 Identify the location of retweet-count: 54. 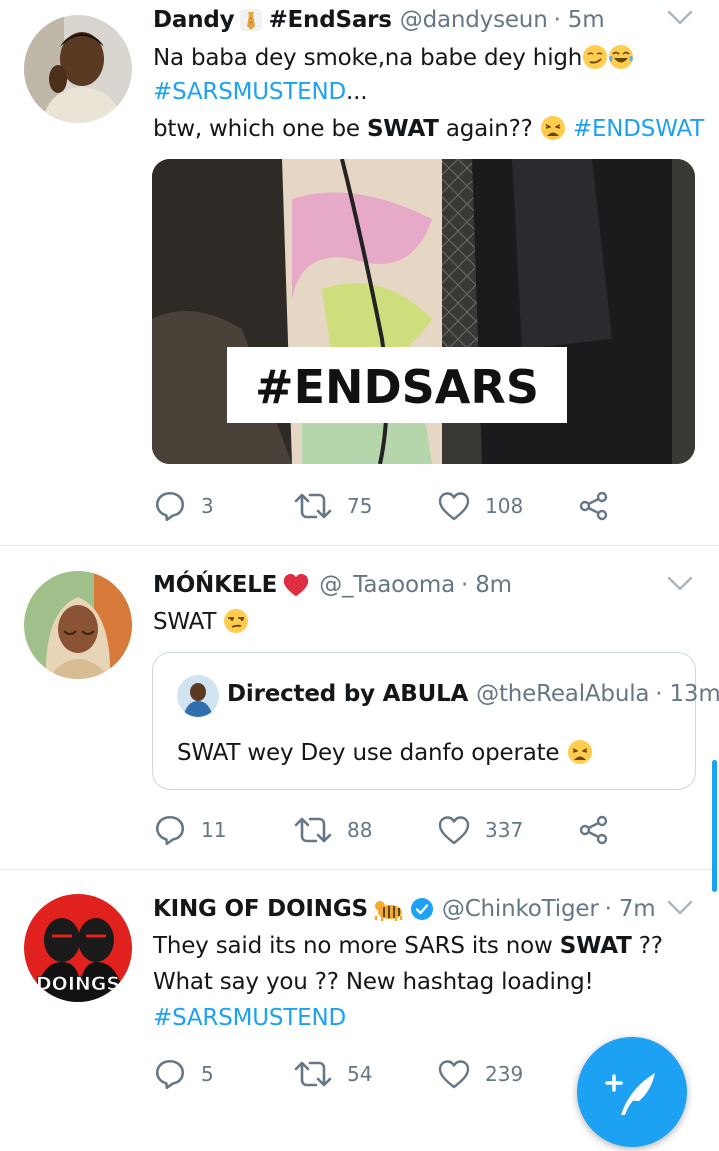
(360, 1074).